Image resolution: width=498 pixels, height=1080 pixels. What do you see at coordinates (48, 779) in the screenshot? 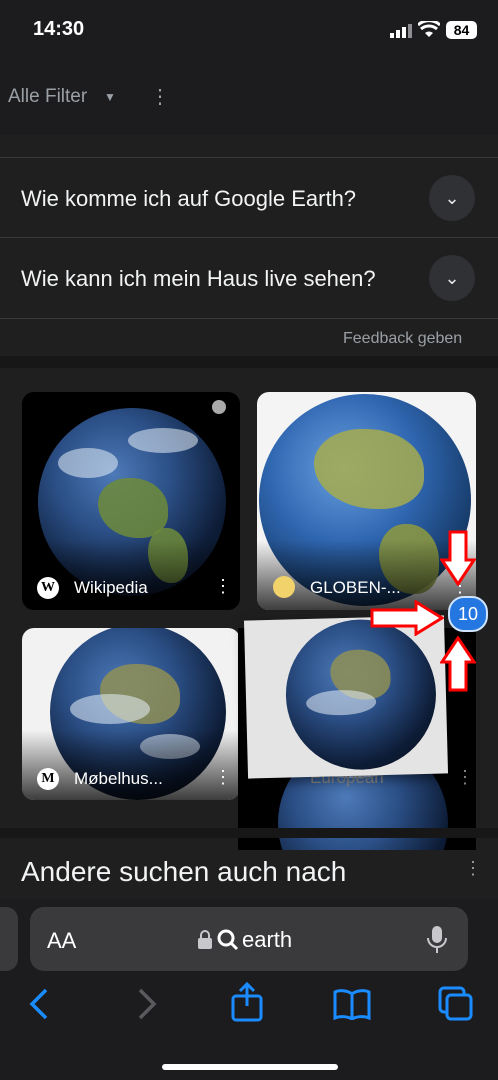
I see `moebelhus-icon: M` at bounding box center [48, 779].